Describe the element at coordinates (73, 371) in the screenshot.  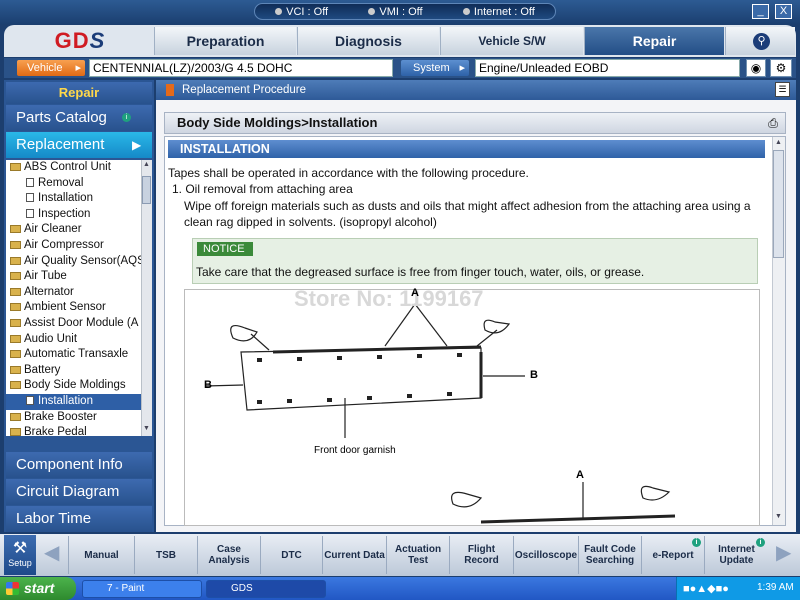
I see `tree-item: Battery` at that location.